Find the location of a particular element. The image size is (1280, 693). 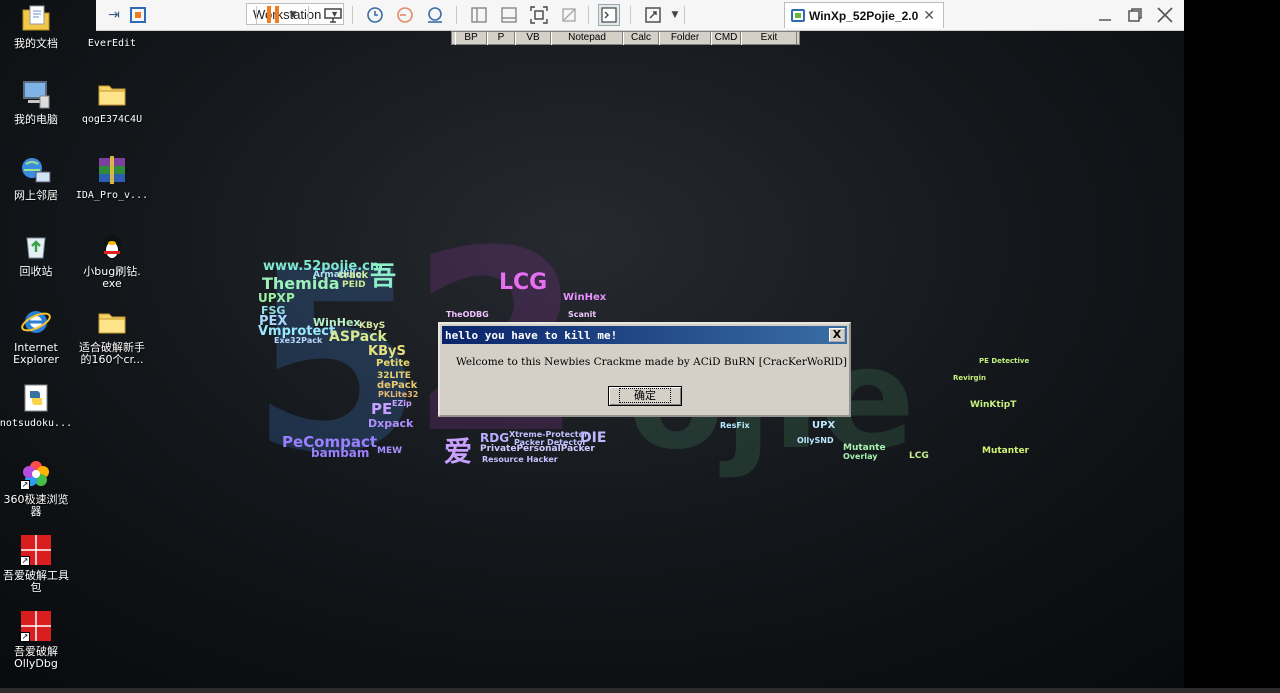

wallpaper-word: MEW is located at coordinates (390, 451).